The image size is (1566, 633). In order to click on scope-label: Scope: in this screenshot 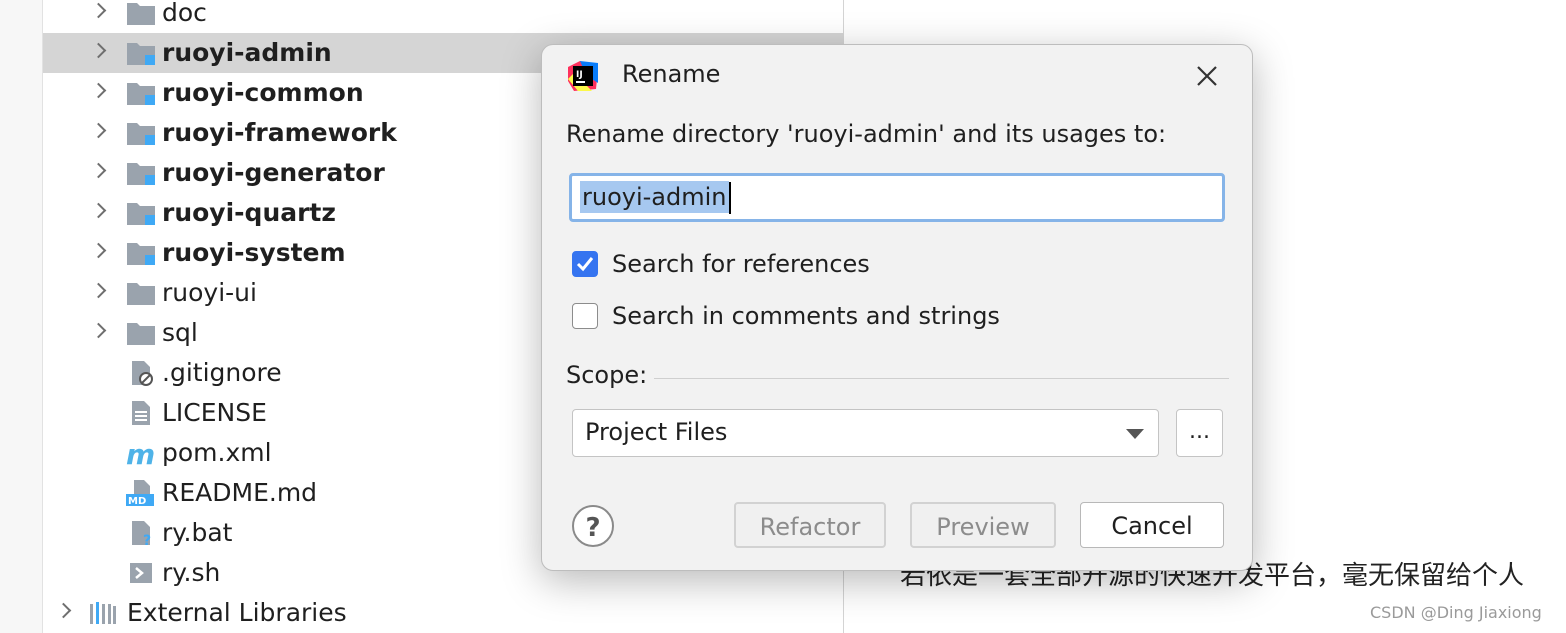, I will do `click(607, 375)`.